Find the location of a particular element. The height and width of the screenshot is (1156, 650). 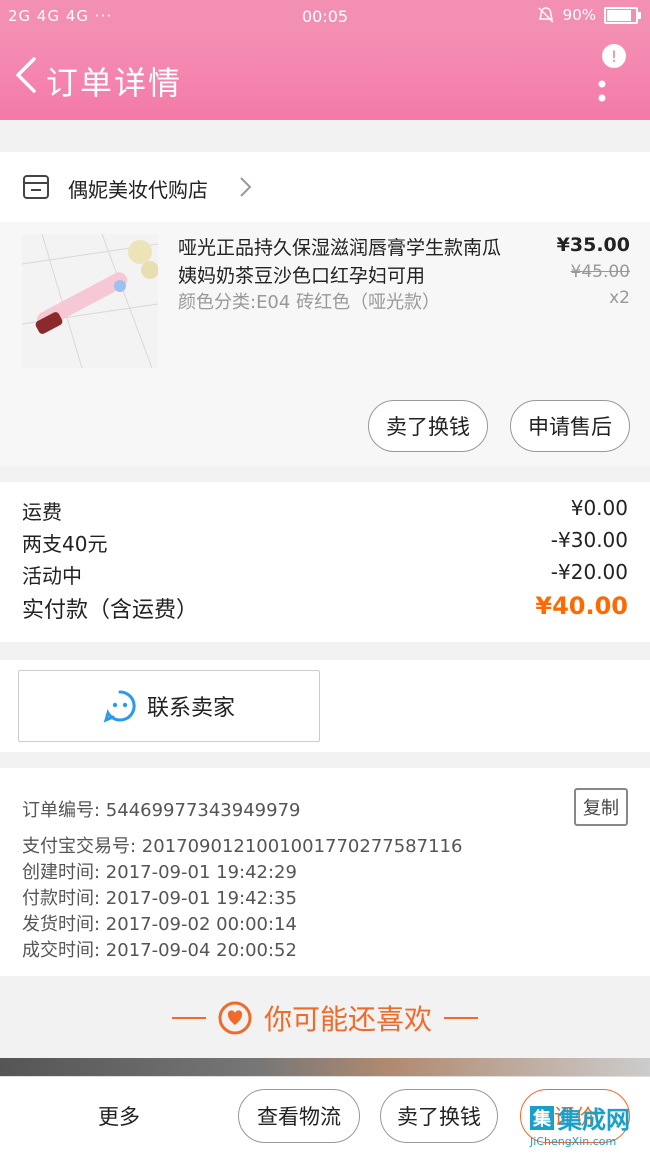

shipped-time: 发货时间: 2017-09-02 00:00:14 is located at coordinates (159, 924).